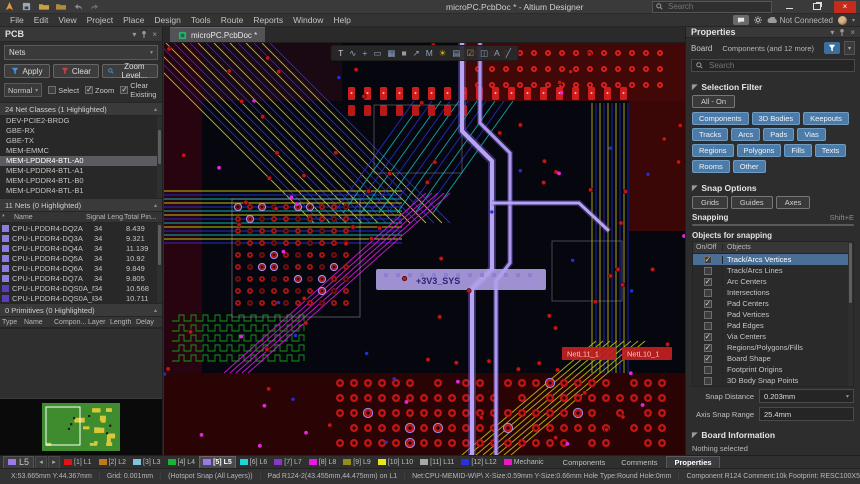 The image size is (860, 484). I want to click on snapping-object-row: 3D Body Snap Points, so click(773, 380).